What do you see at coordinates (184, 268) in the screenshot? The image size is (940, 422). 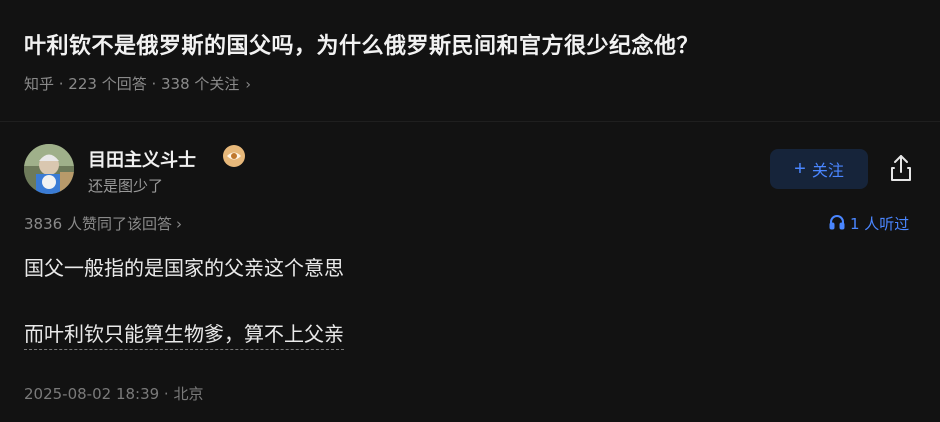 I see `answer-paragraph: 国父一般指的是国家的父亲这个意思` at bounding box center [184, 268].